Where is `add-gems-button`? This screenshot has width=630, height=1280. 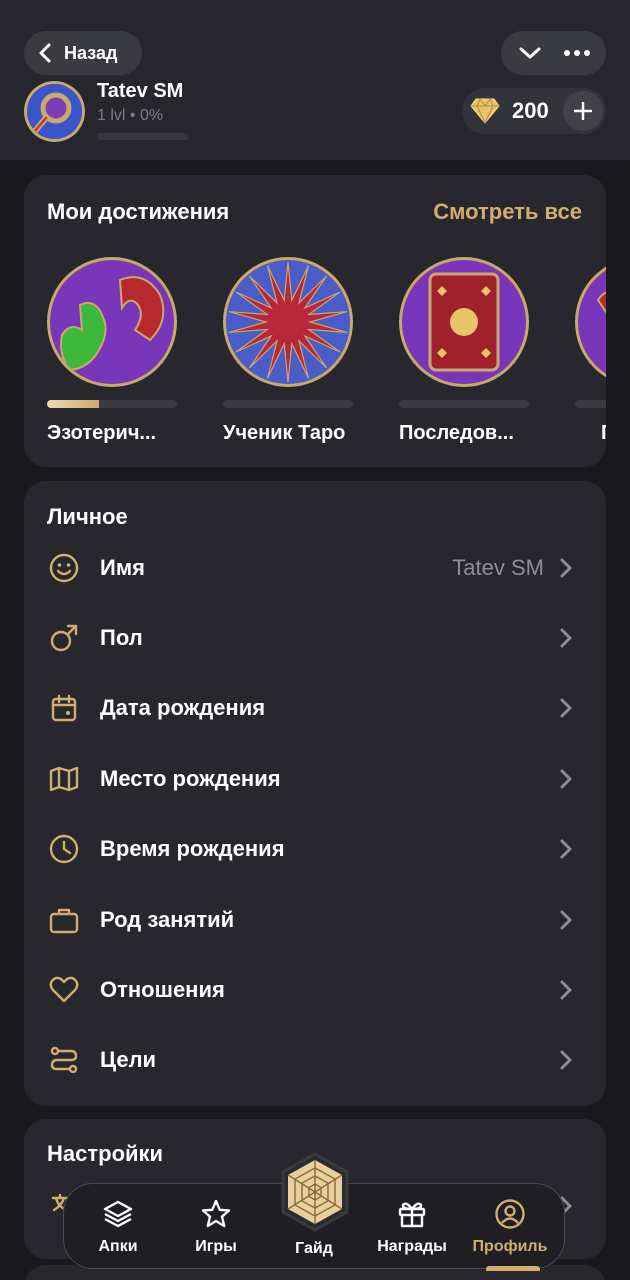 add-gems-button is located at coordinates (583, 111).